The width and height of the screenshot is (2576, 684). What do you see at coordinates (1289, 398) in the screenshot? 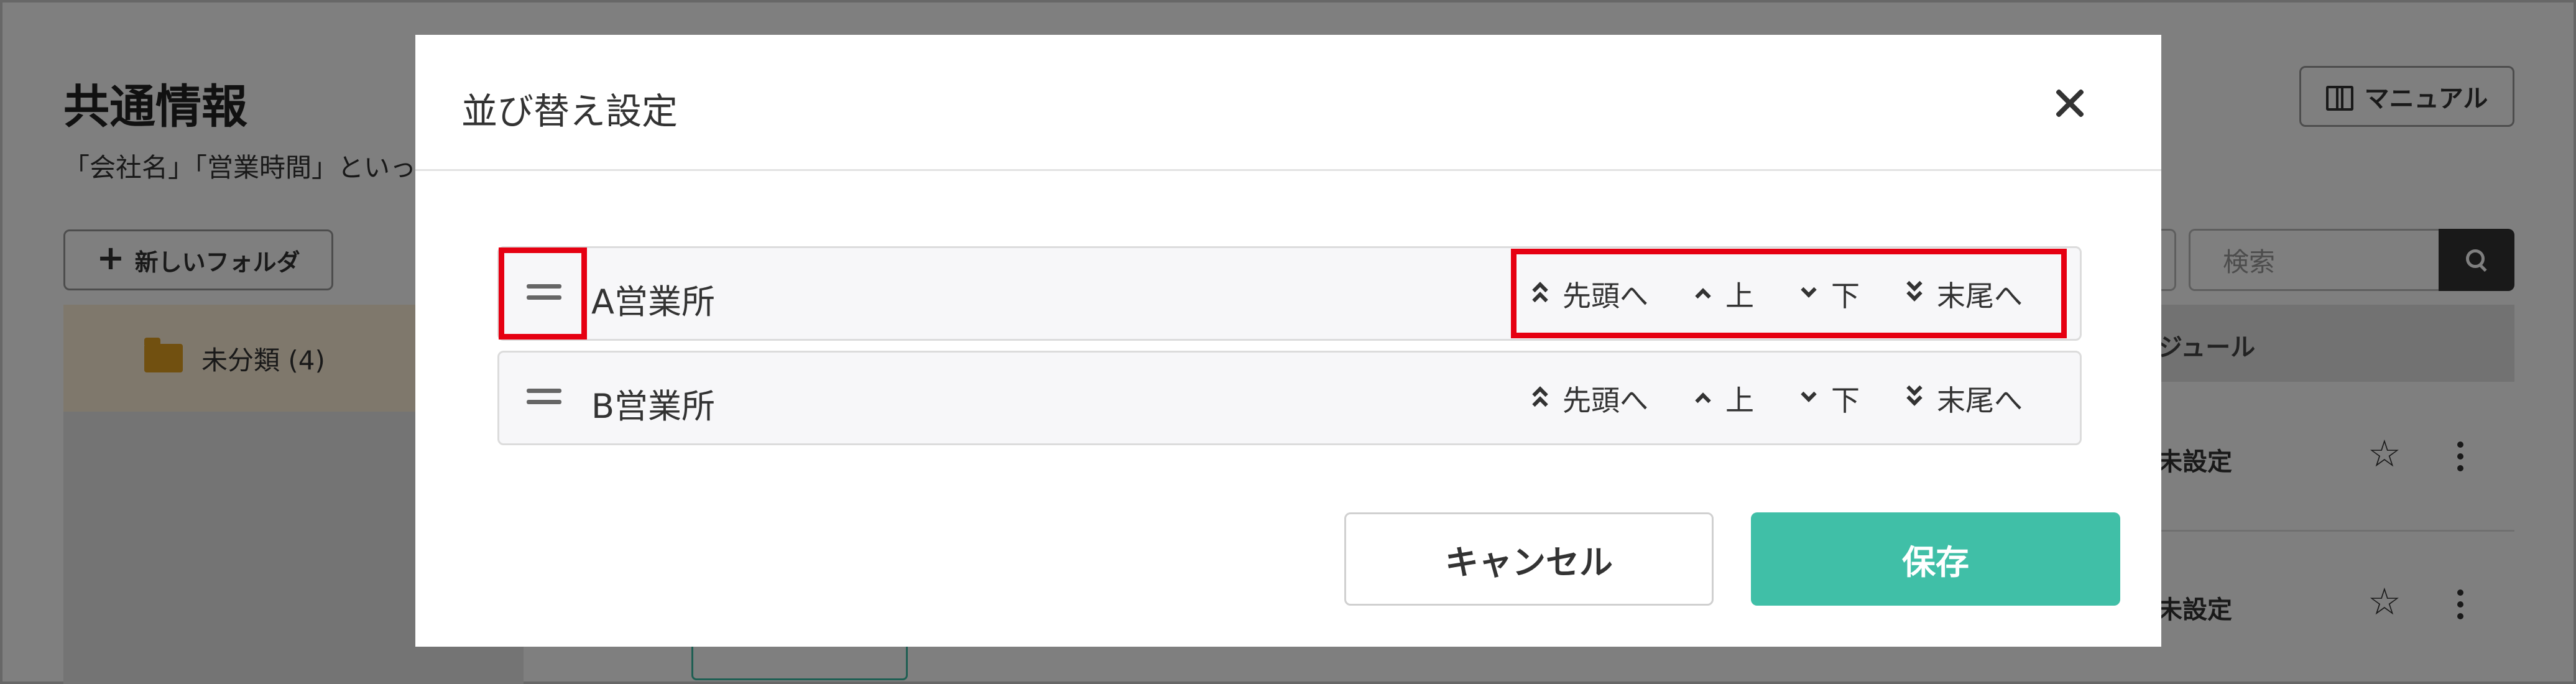
I see `sort-item: B営業所 先頭へ 上 下 末尾へ` at bounding box center [1289, 398].